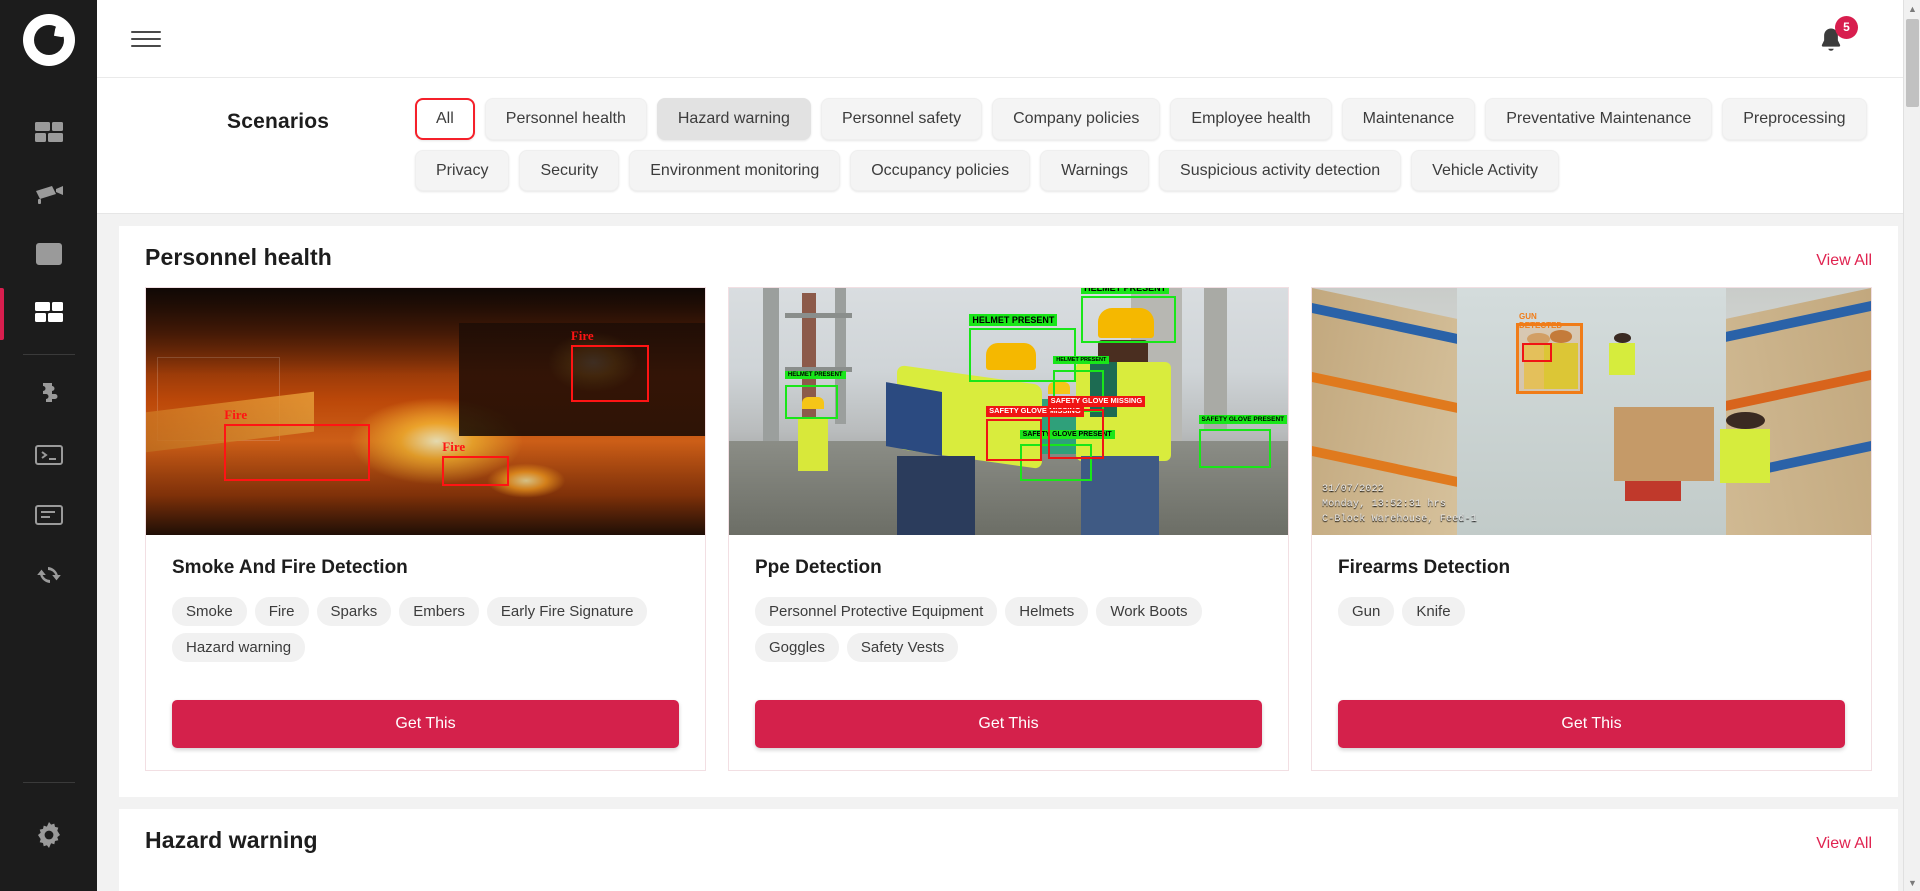 The height and width of the screenshot is (891, 1920). Describe the element at coordinates (1400, 520) in the screenshot. I see `overlay-location: C-Block Warehouse, Feed-1` at that location.